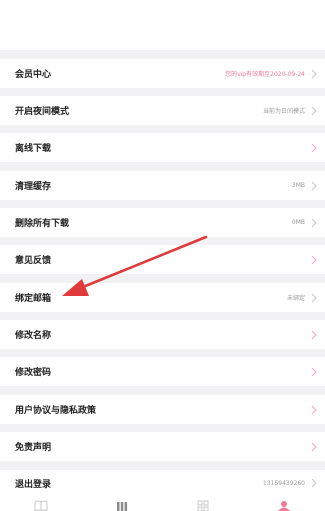 This screenshot has height=511, width=325. I want to click on settings-row-offline-download: 离线下载, so click(162, 147).